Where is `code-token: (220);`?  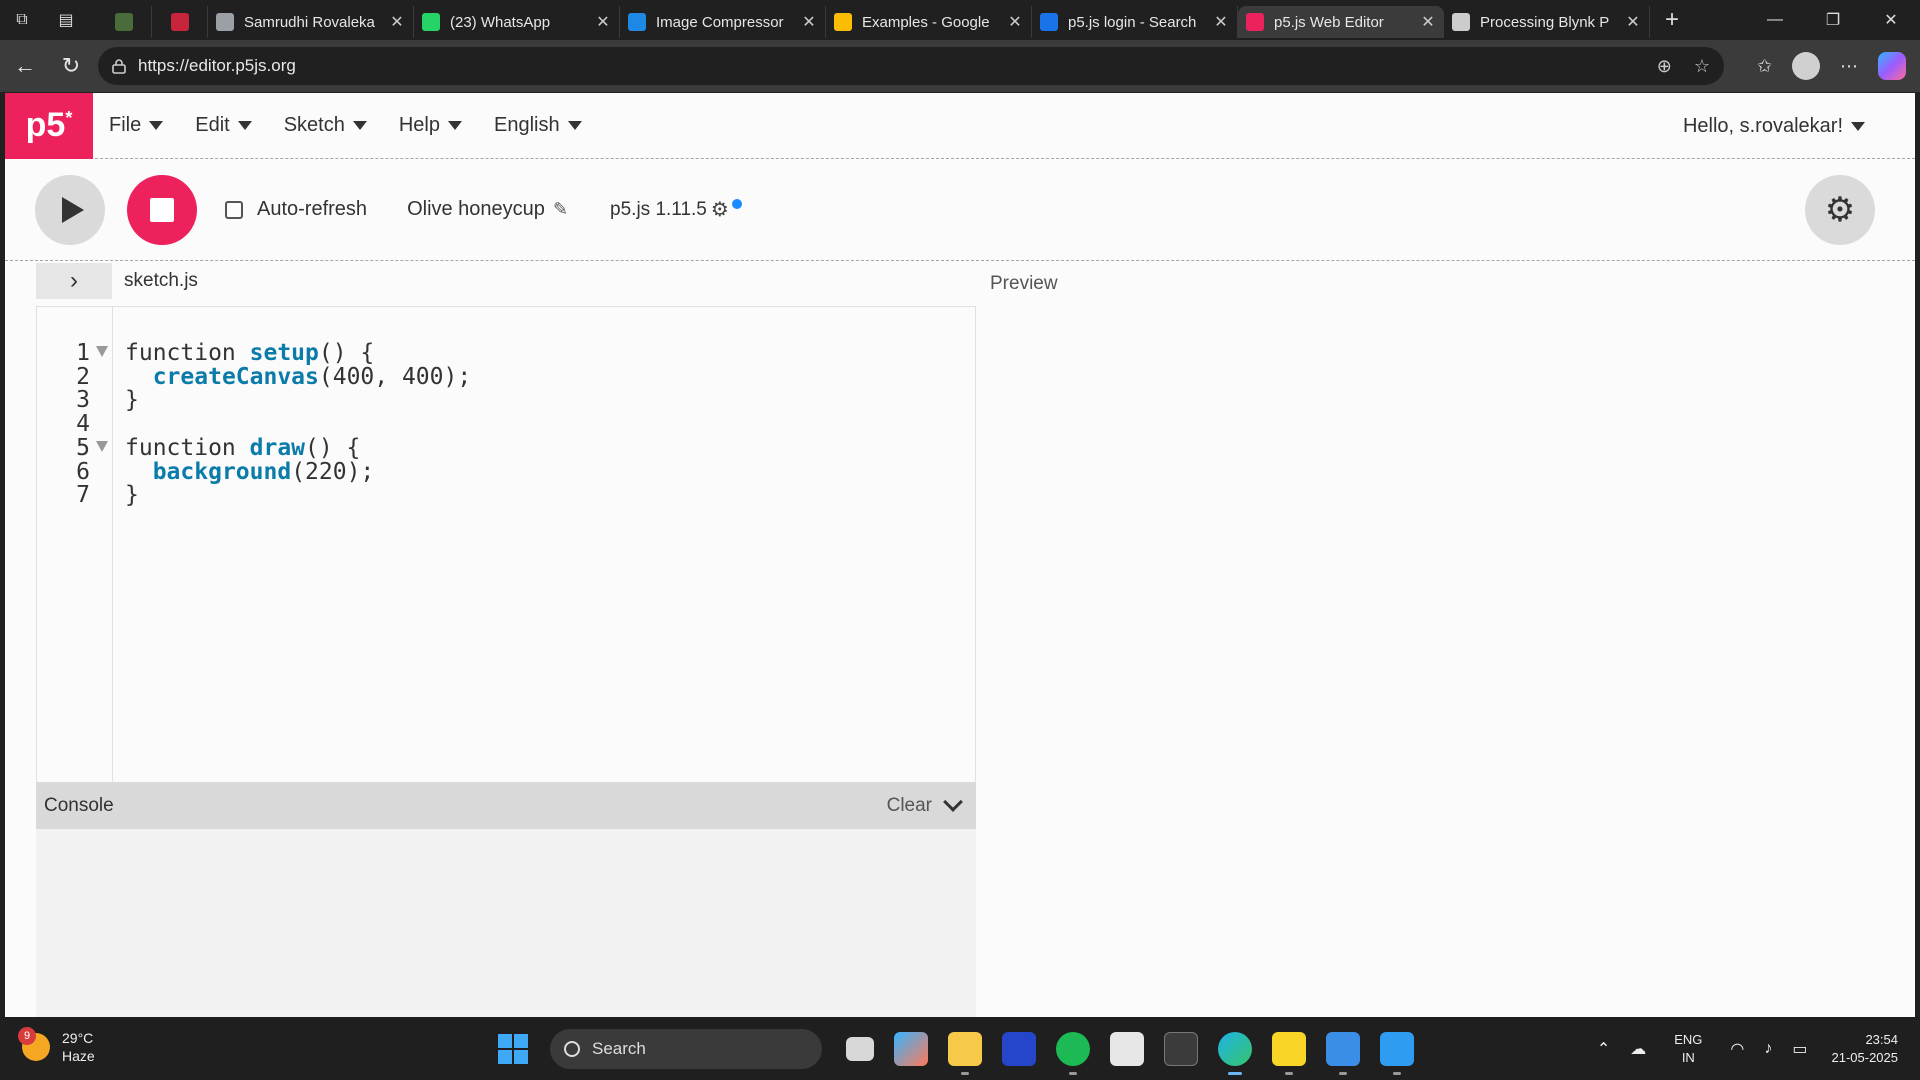 code-token: (220); is located at coordinates (333, 471).